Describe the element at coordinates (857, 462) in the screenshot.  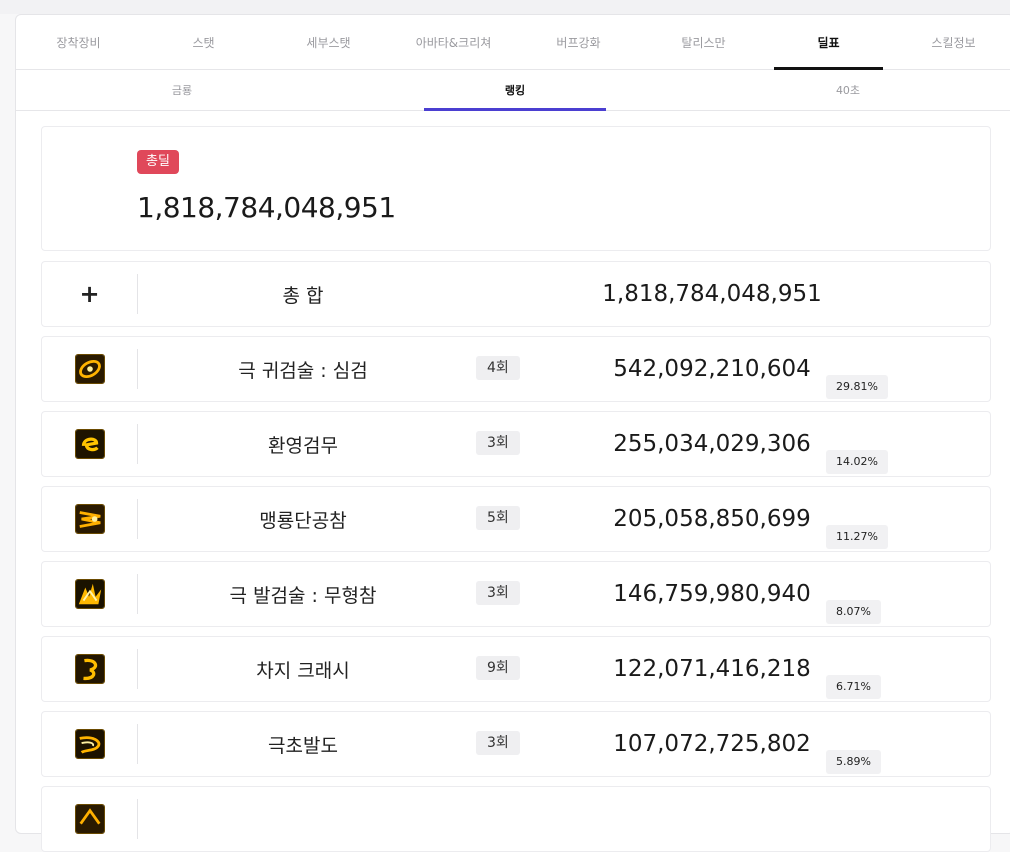
I see `skill-percent-badge: 14.02%` at that location.